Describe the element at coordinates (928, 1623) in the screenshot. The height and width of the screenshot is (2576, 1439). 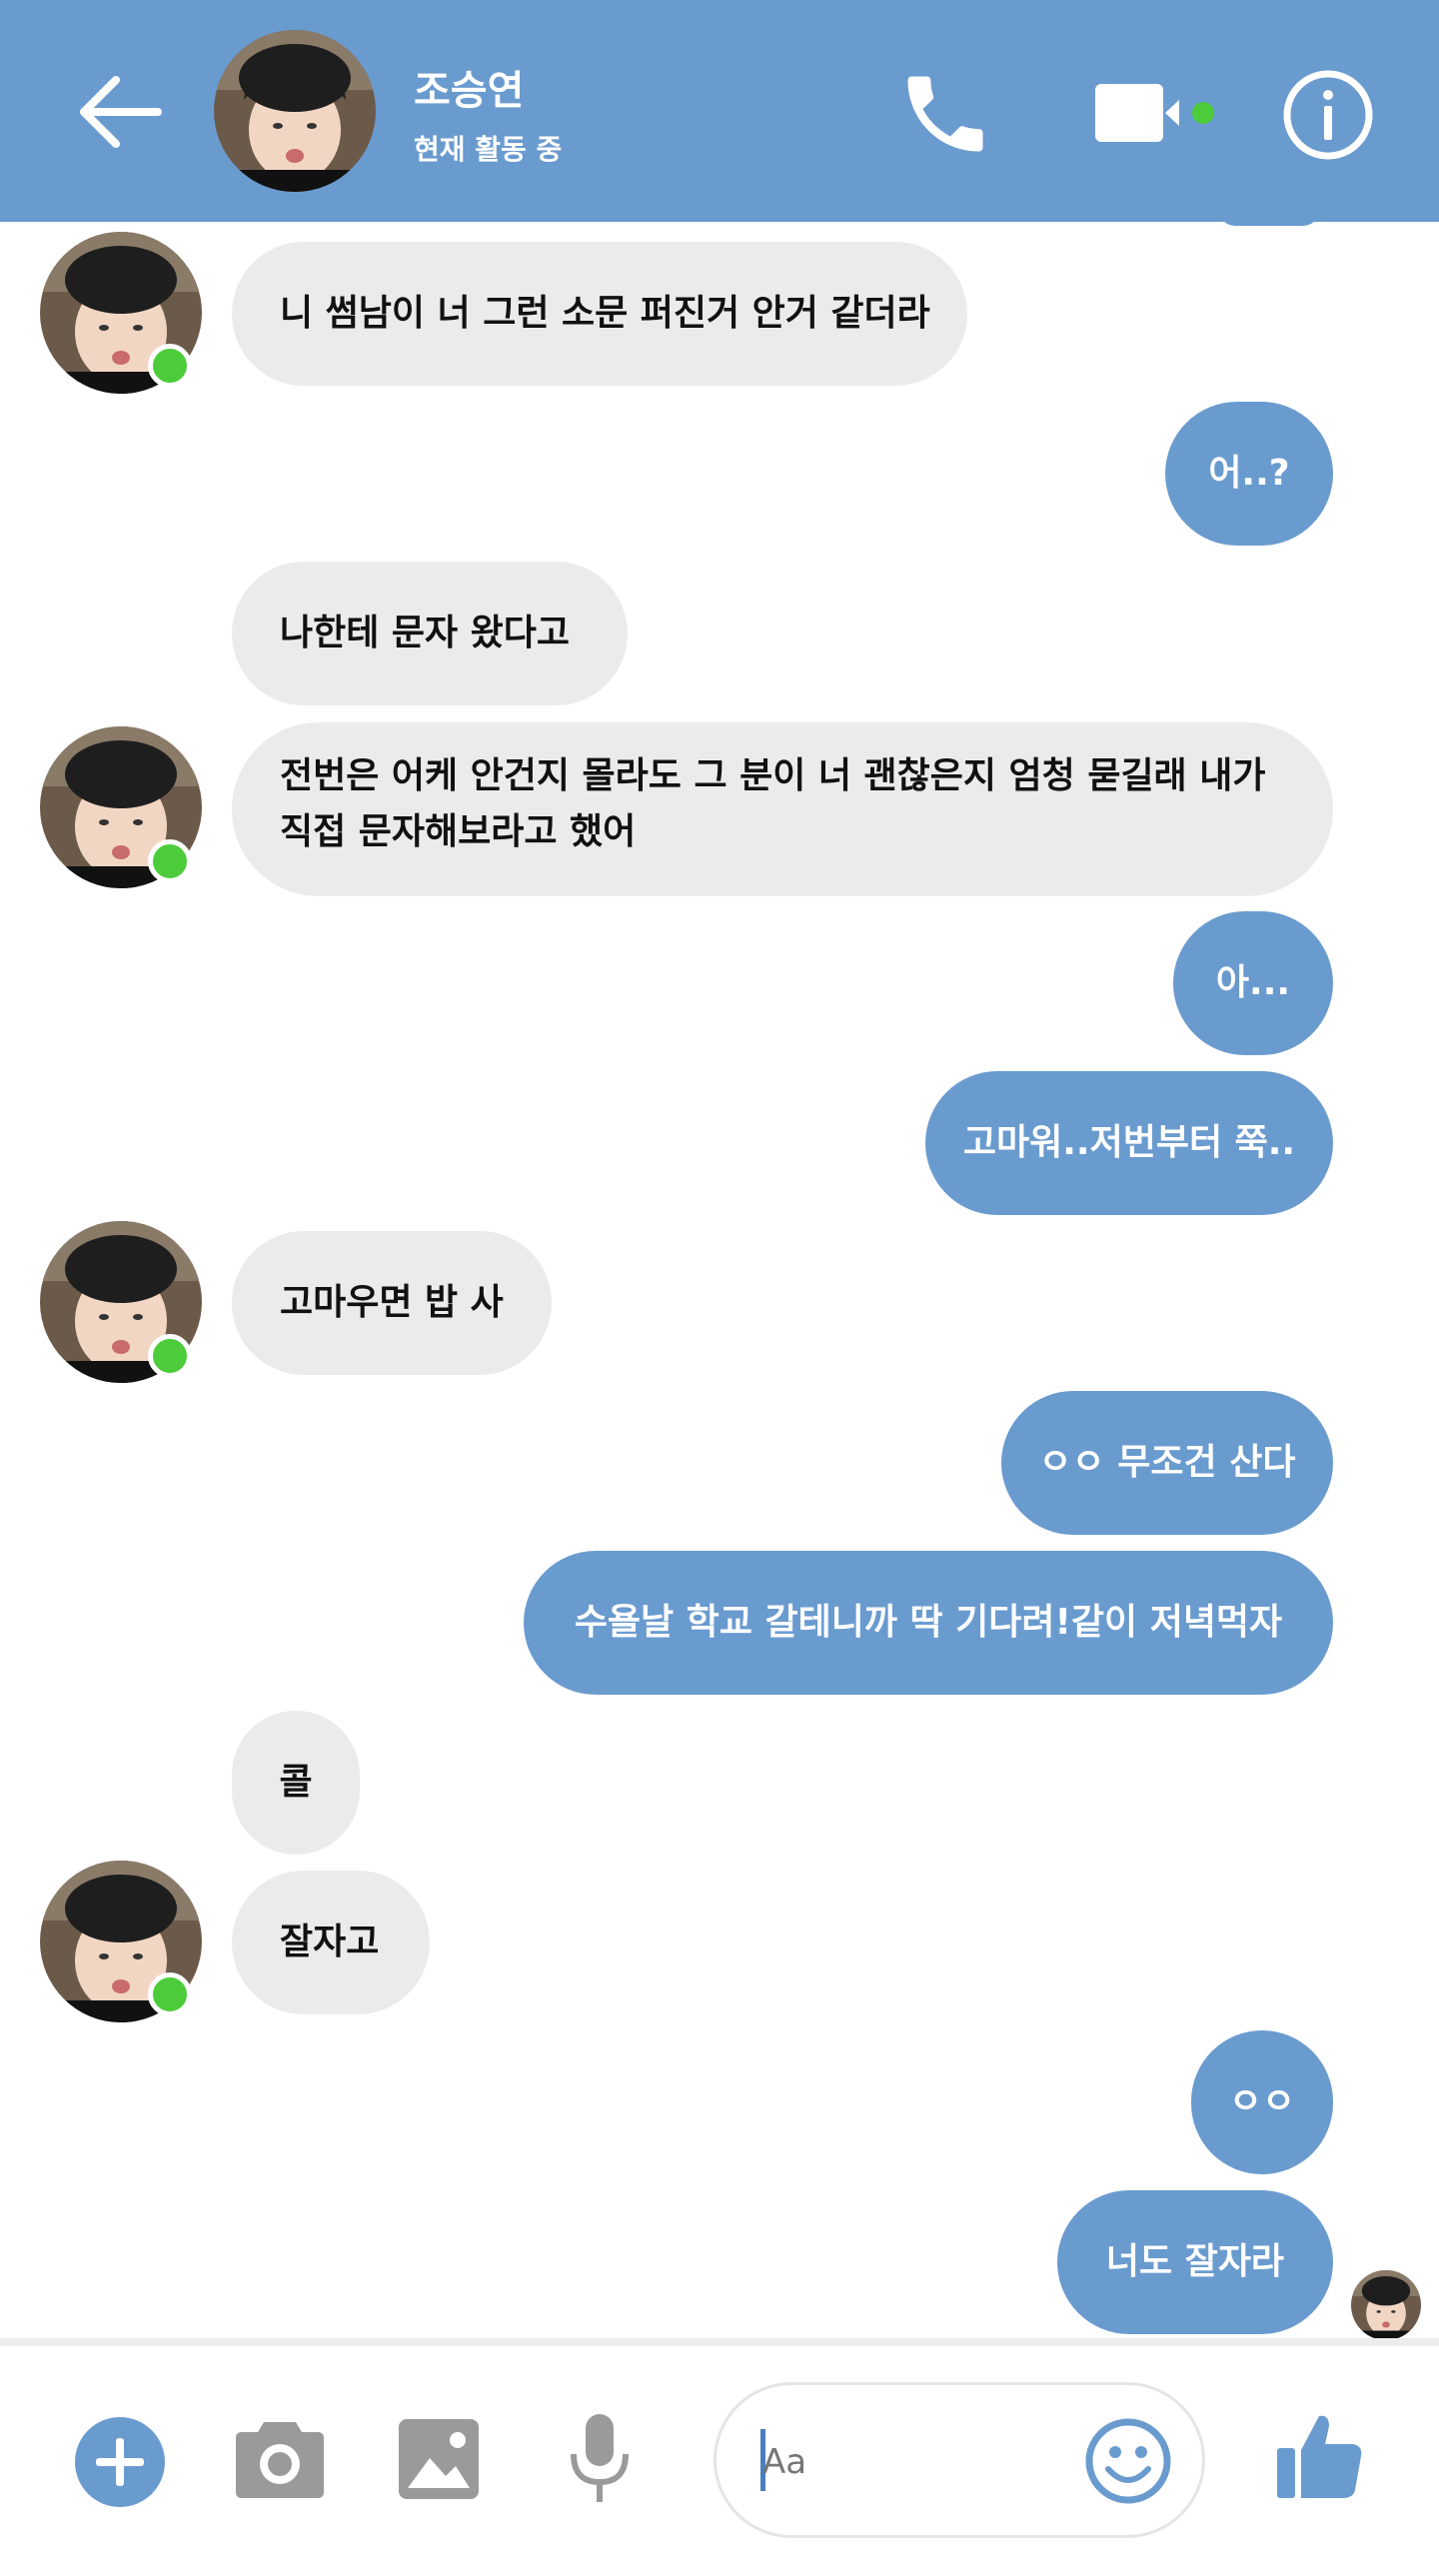
I see `outgoing-message: 수욜날 학교 갈테니까 딱 기다려!같이 저녁먹자` at that location.